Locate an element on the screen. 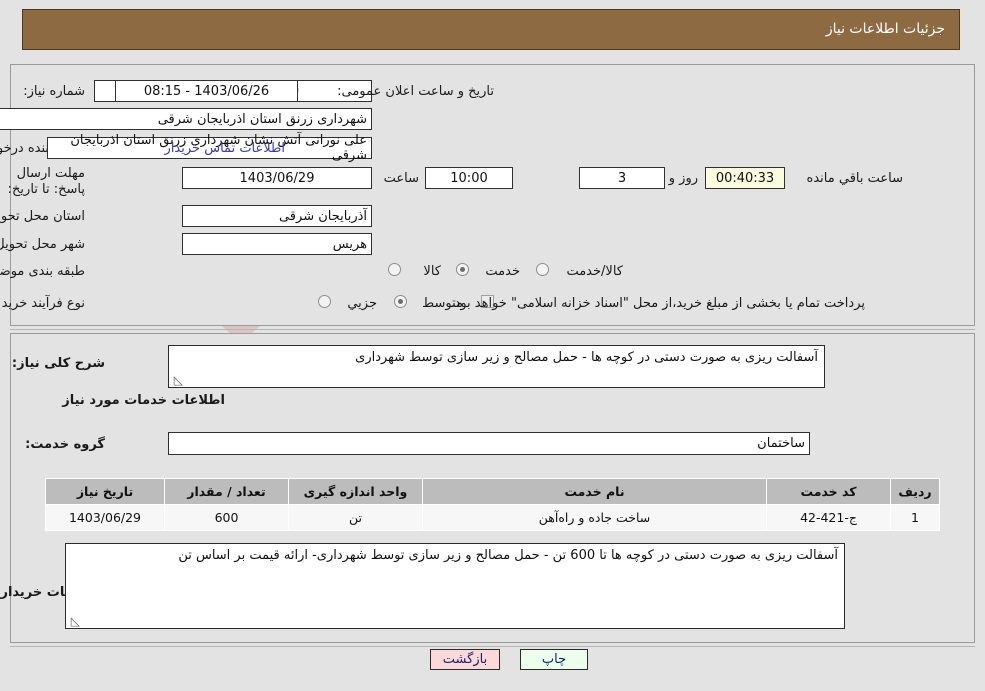 This screenshot has width=985, height=691. need-number-label: شماره نیاز: is located at coordinates (54, 91).